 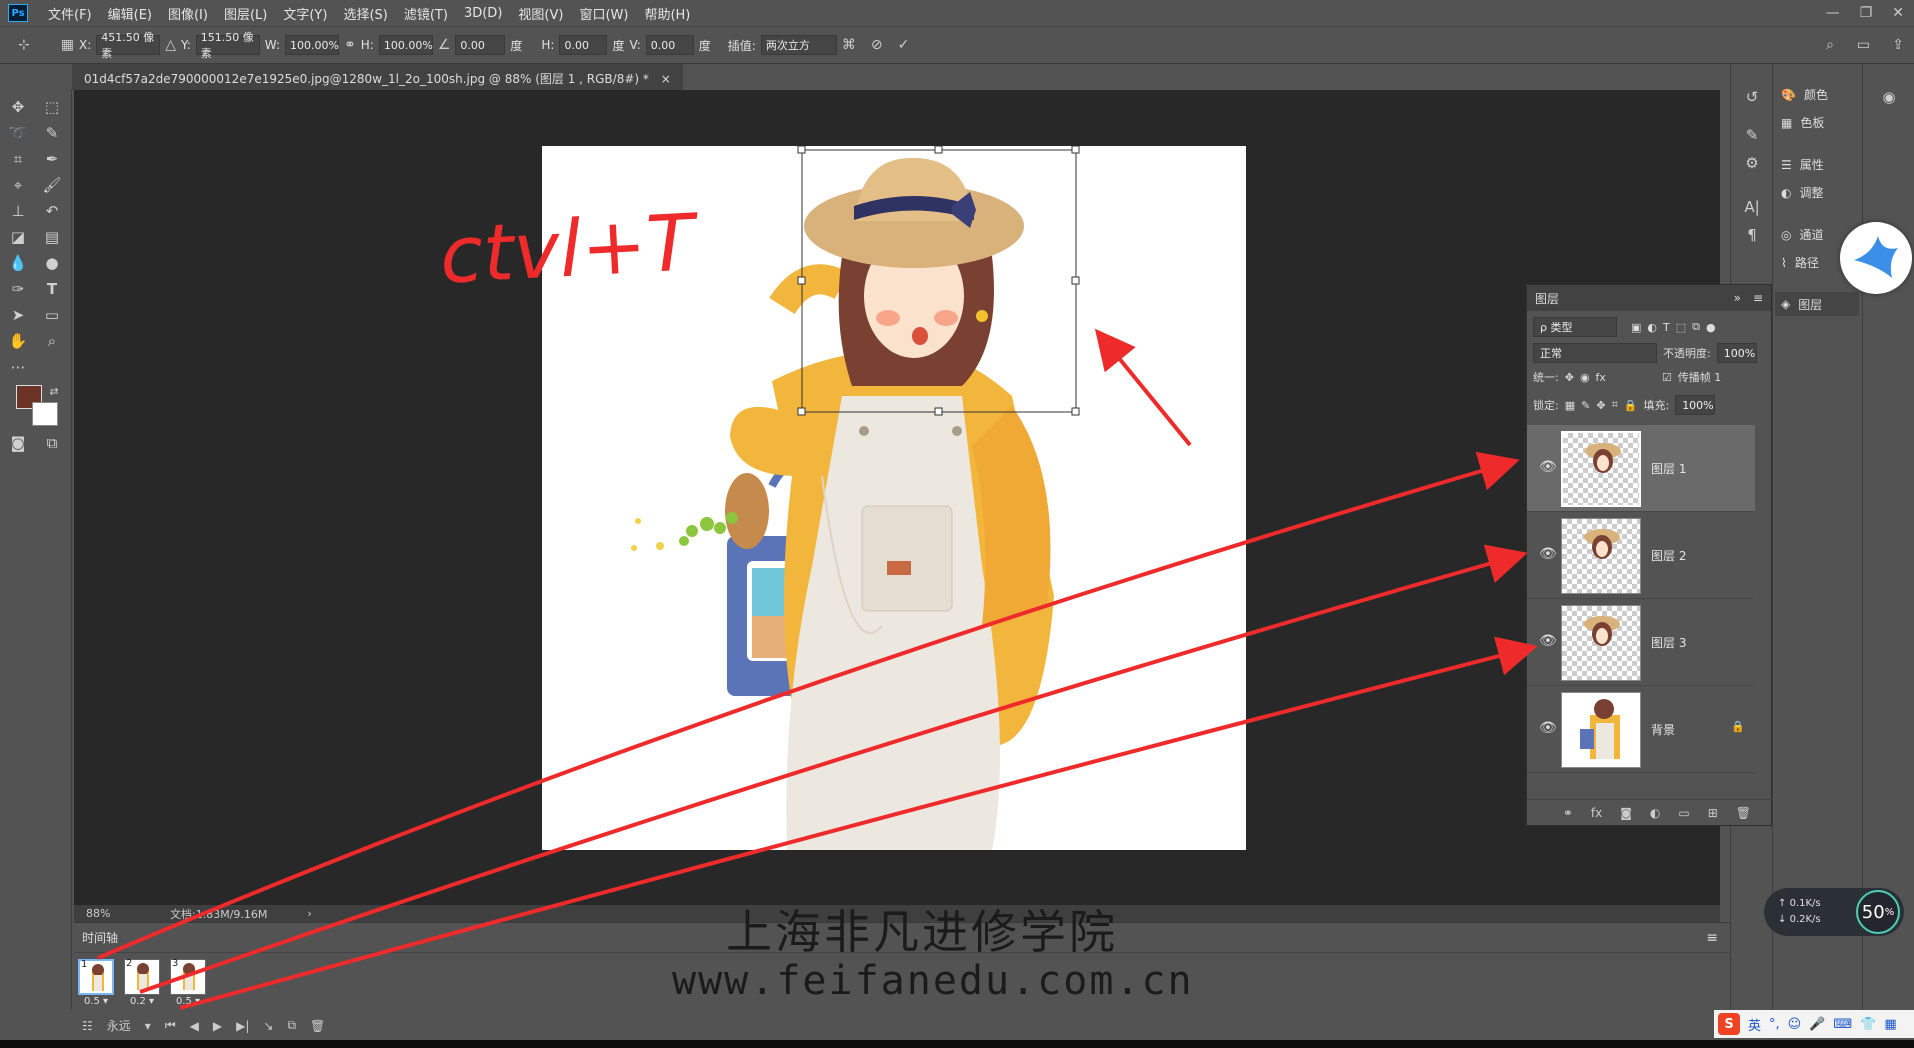 I want to click on zoom-level: 88%, so click(x=116, y=913).